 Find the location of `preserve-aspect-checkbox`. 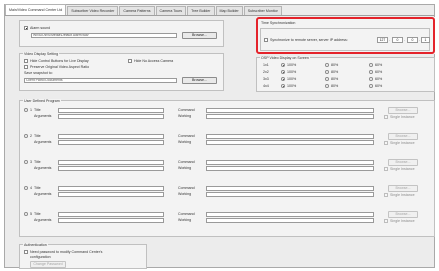

preserve-aspect-checkbox is located at coordinates (26, 67).